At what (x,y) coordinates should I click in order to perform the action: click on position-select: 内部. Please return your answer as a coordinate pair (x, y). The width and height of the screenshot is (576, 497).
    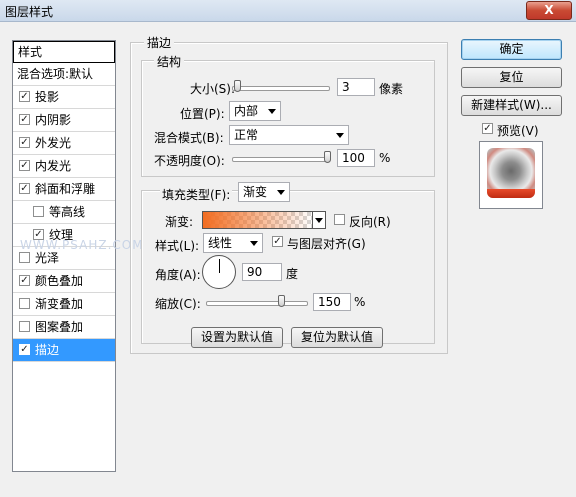
    Looking at the image, I should click on (255, 111).